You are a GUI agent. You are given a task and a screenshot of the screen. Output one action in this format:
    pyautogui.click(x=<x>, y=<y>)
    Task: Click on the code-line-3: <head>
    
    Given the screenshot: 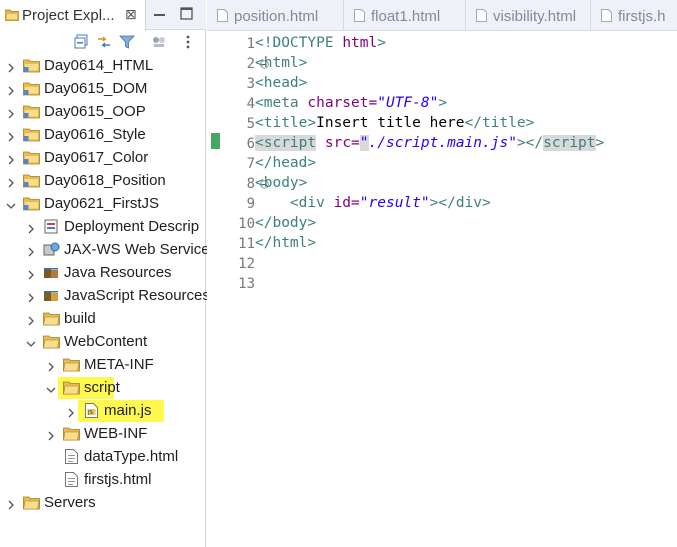 What is the action you would take?
    pyautogui.click(x=281, y=83)
    